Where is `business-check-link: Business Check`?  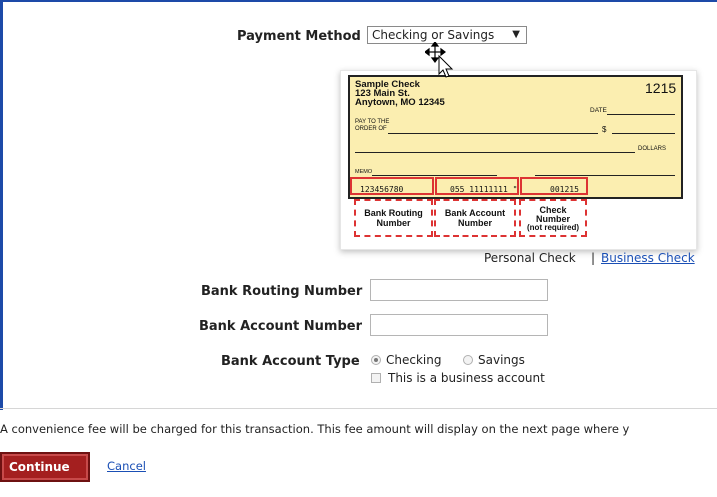 business-check-link: Business Check is located at coordinates (648, 258).